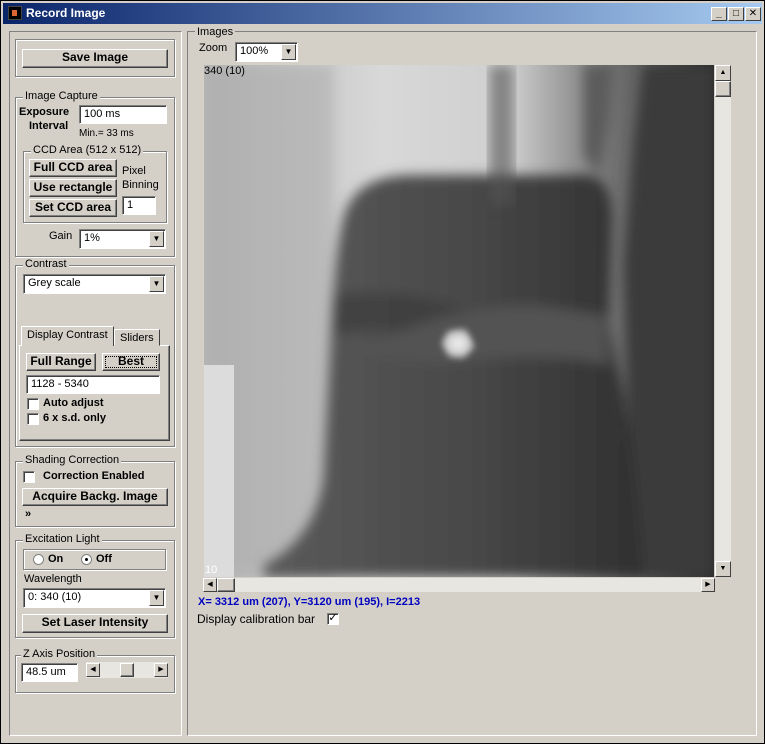  I want to click on excitation-on-radio, so click(38, 559).